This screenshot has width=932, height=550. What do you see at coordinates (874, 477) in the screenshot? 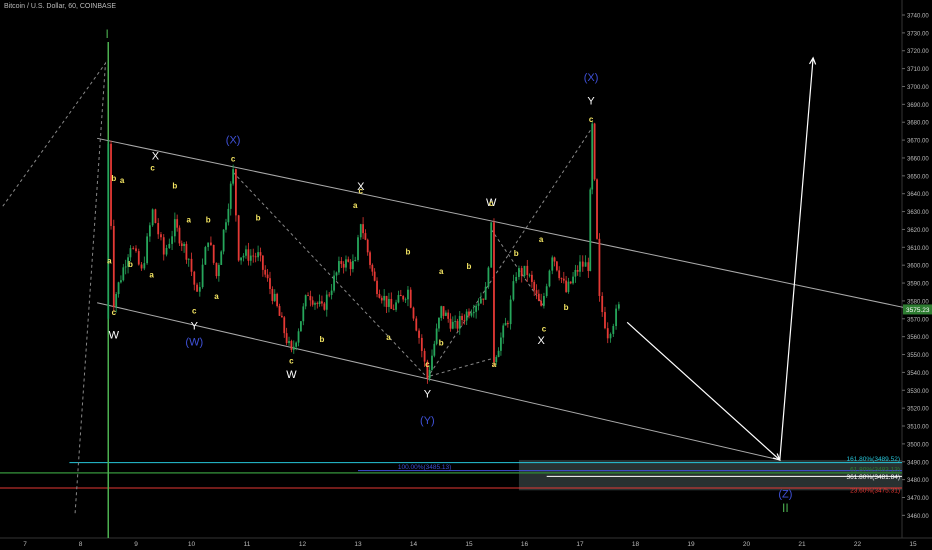
I see `fib-label: 361.80%(3481.84)` at bounding box center [874, 477].